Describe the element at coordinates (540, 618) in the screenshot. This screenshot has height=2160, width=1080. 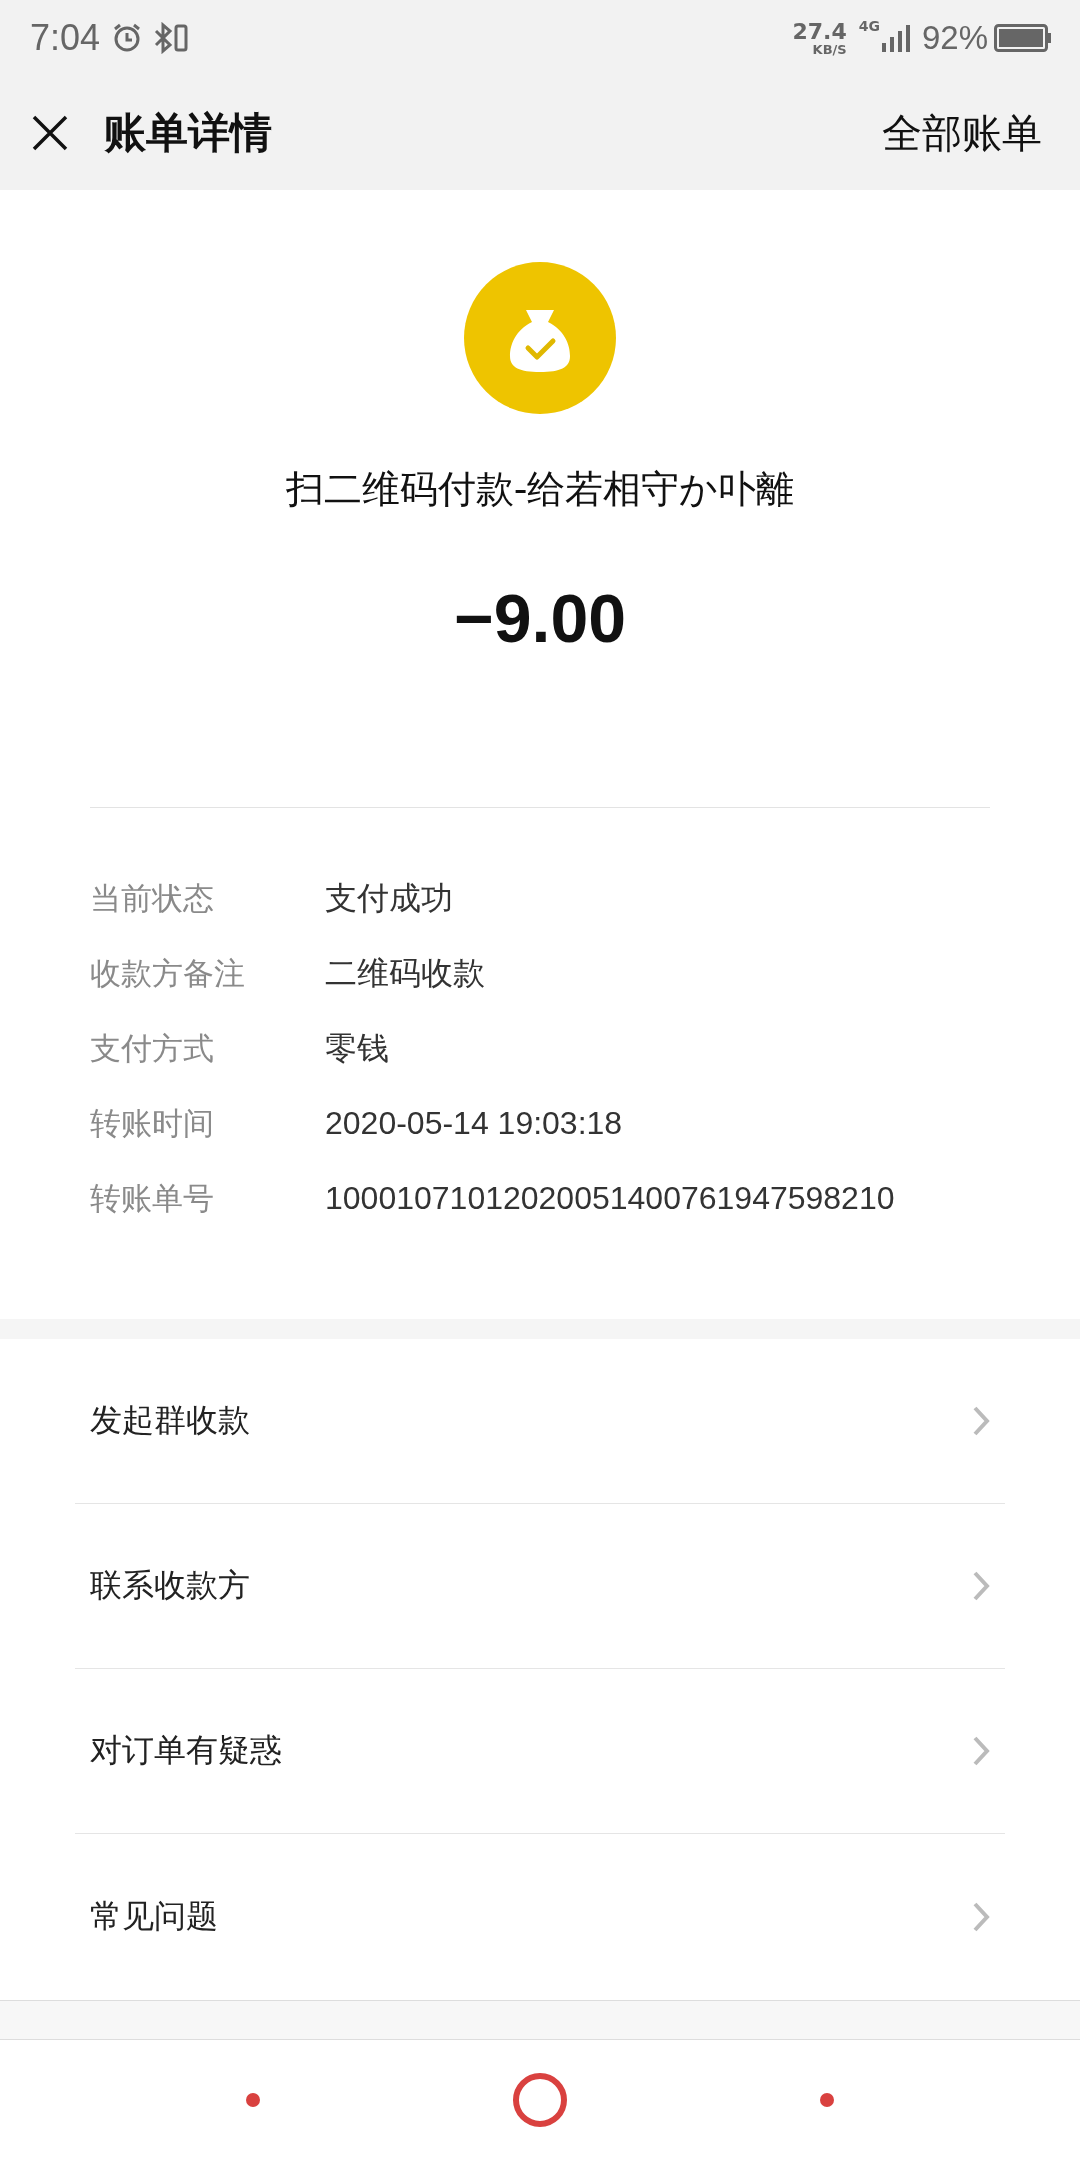
I see `payment-amount: −9.00` at that location.